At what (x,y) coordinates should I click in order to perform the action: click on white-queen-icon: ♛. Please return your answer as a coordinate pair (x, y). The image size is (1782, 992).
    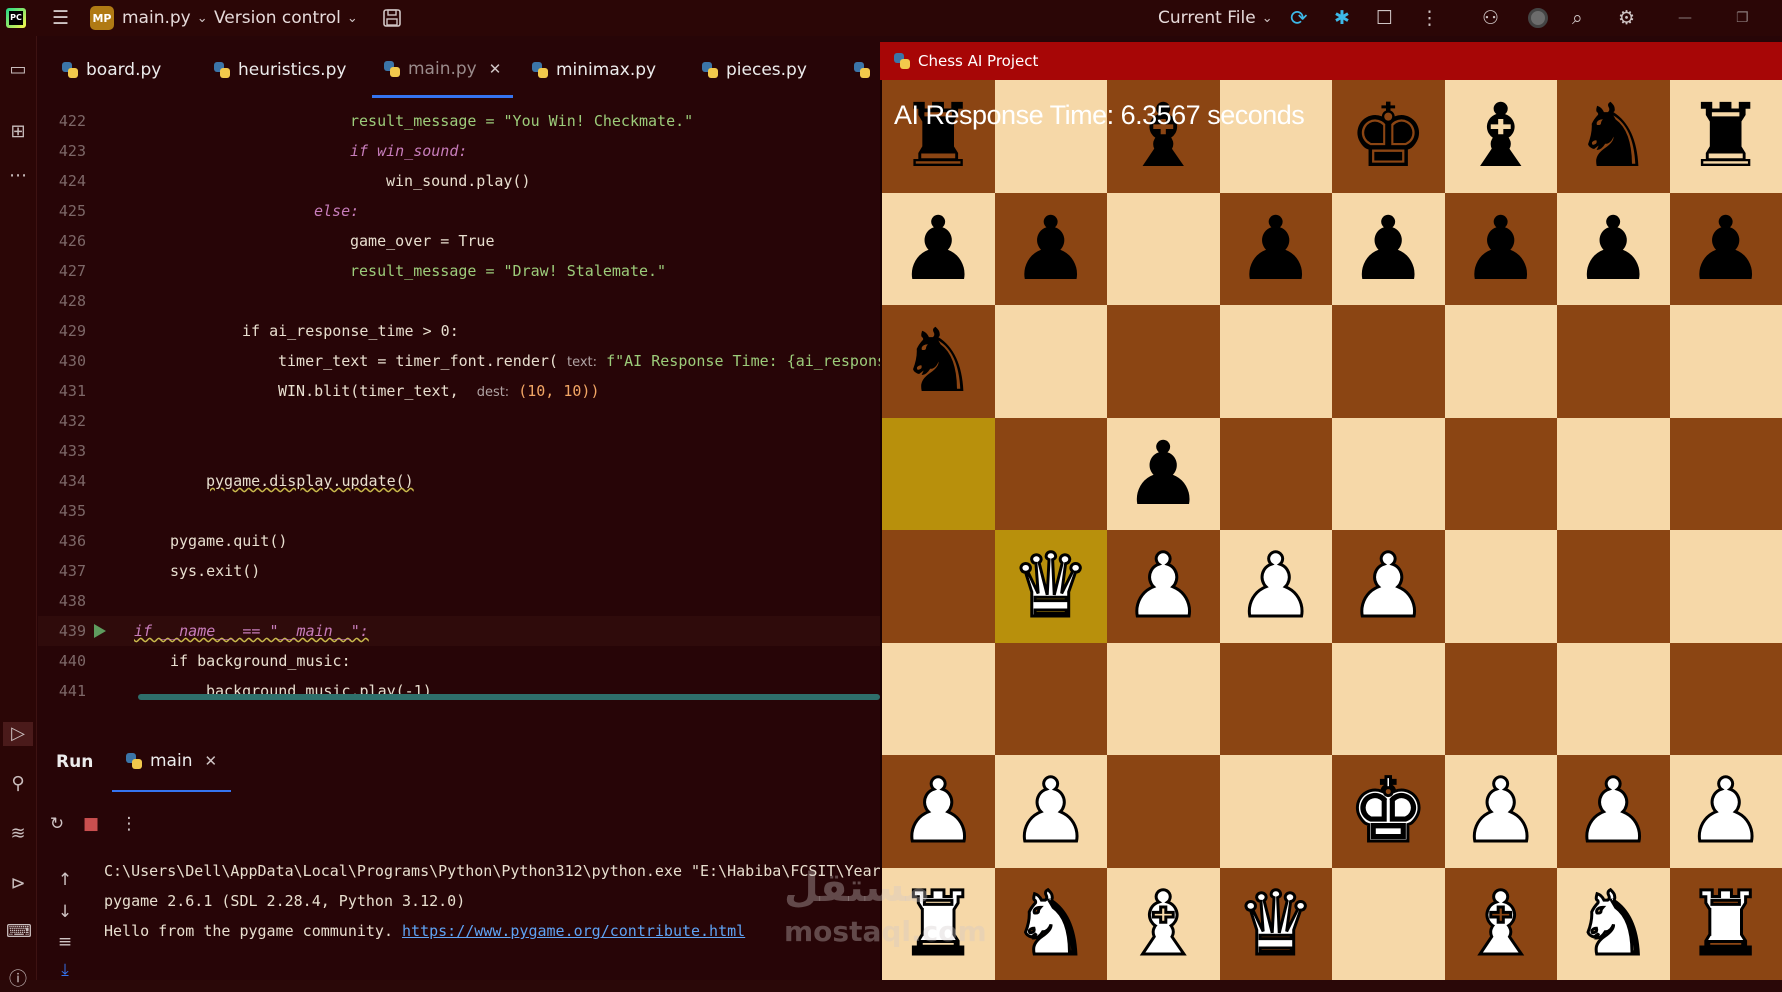
    Looking at the image, I should click on (1275, 924).